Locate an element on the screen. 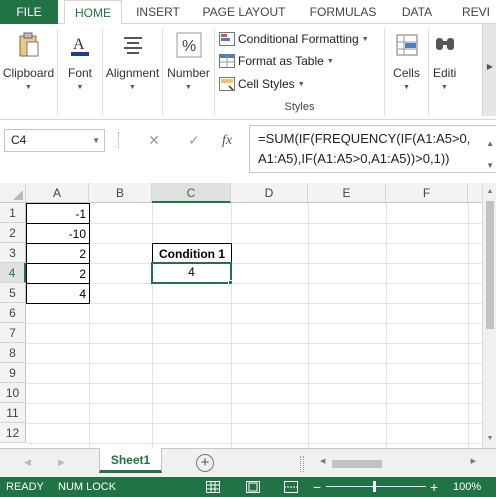 The width and height of the screenshot is (496, 497). row-header-4: 4 is located at coordinates (13, 273).